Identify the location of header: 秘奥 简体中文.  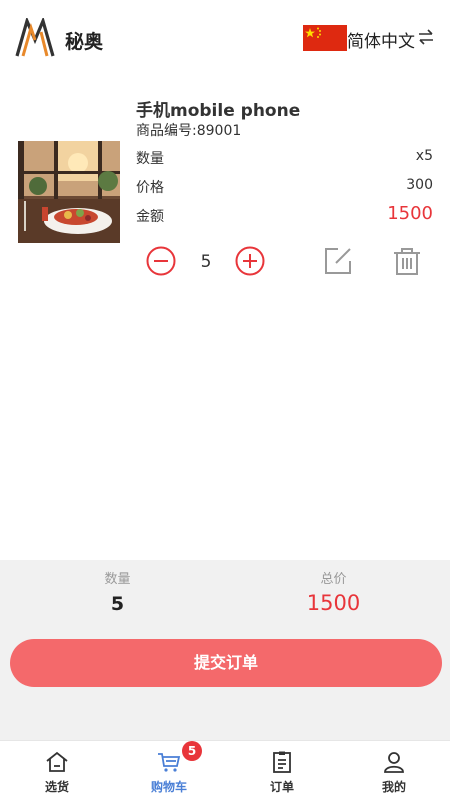
(225, 38).